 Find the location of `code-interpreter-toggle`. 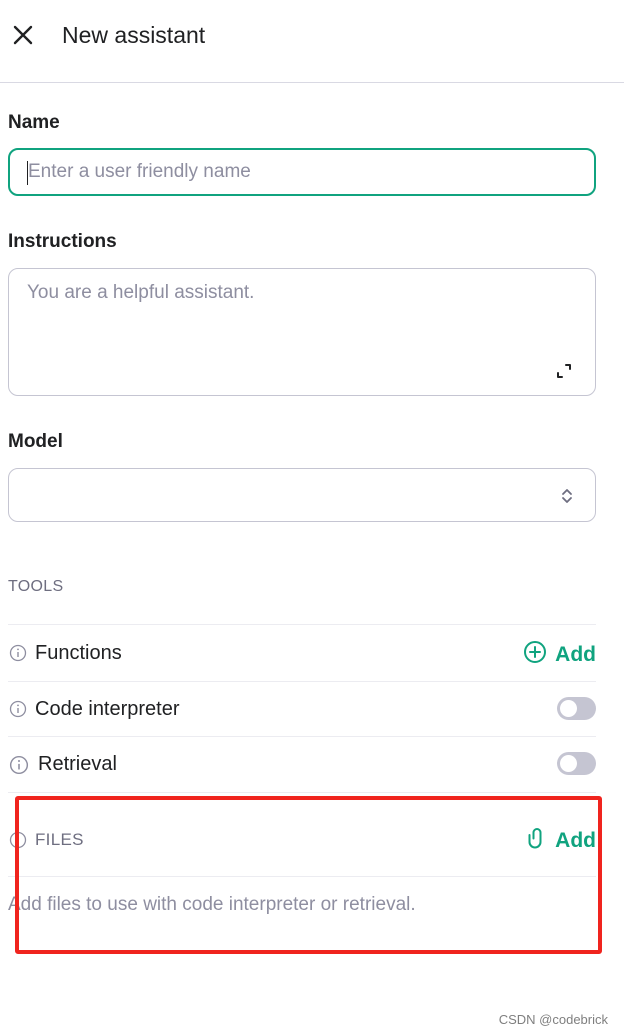

code-interpreter-toggle is located at coordinates (576, 708).